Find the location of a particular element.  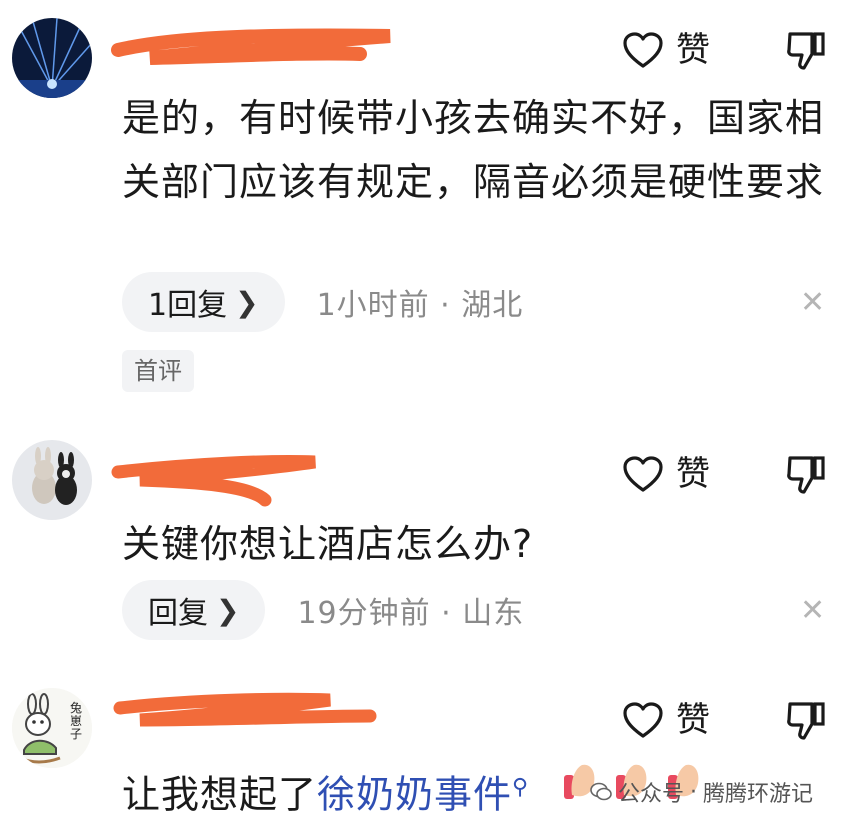

comment-text: 是的，有时候带小孩去确实不好，国家相关部门应该有规定，隔音必须是硬性要求 is located at coordinates (473, 150).